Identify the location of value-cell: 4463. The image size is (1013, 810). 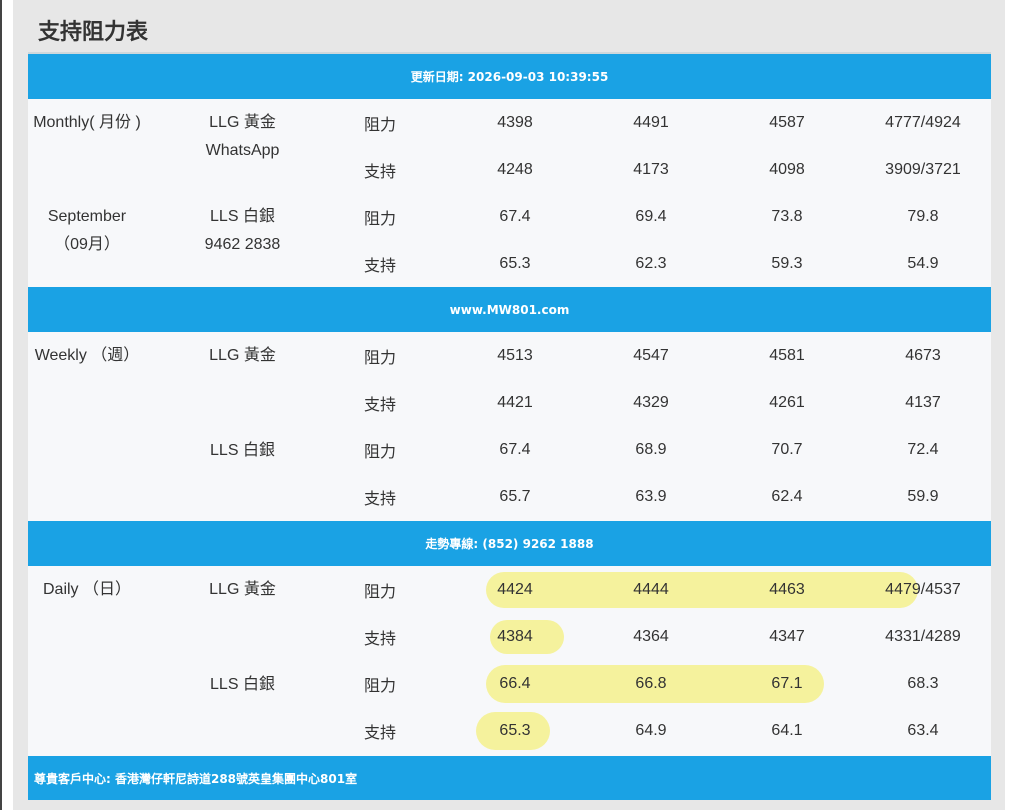
(787, 589).